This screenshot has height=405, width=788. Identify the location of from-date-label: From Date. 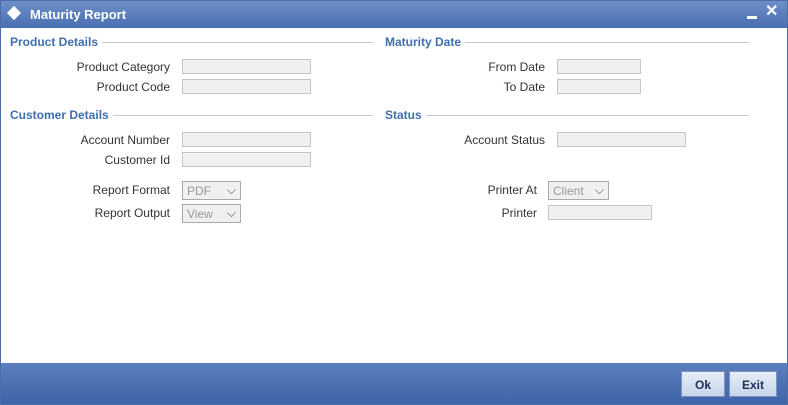
(516, 67).